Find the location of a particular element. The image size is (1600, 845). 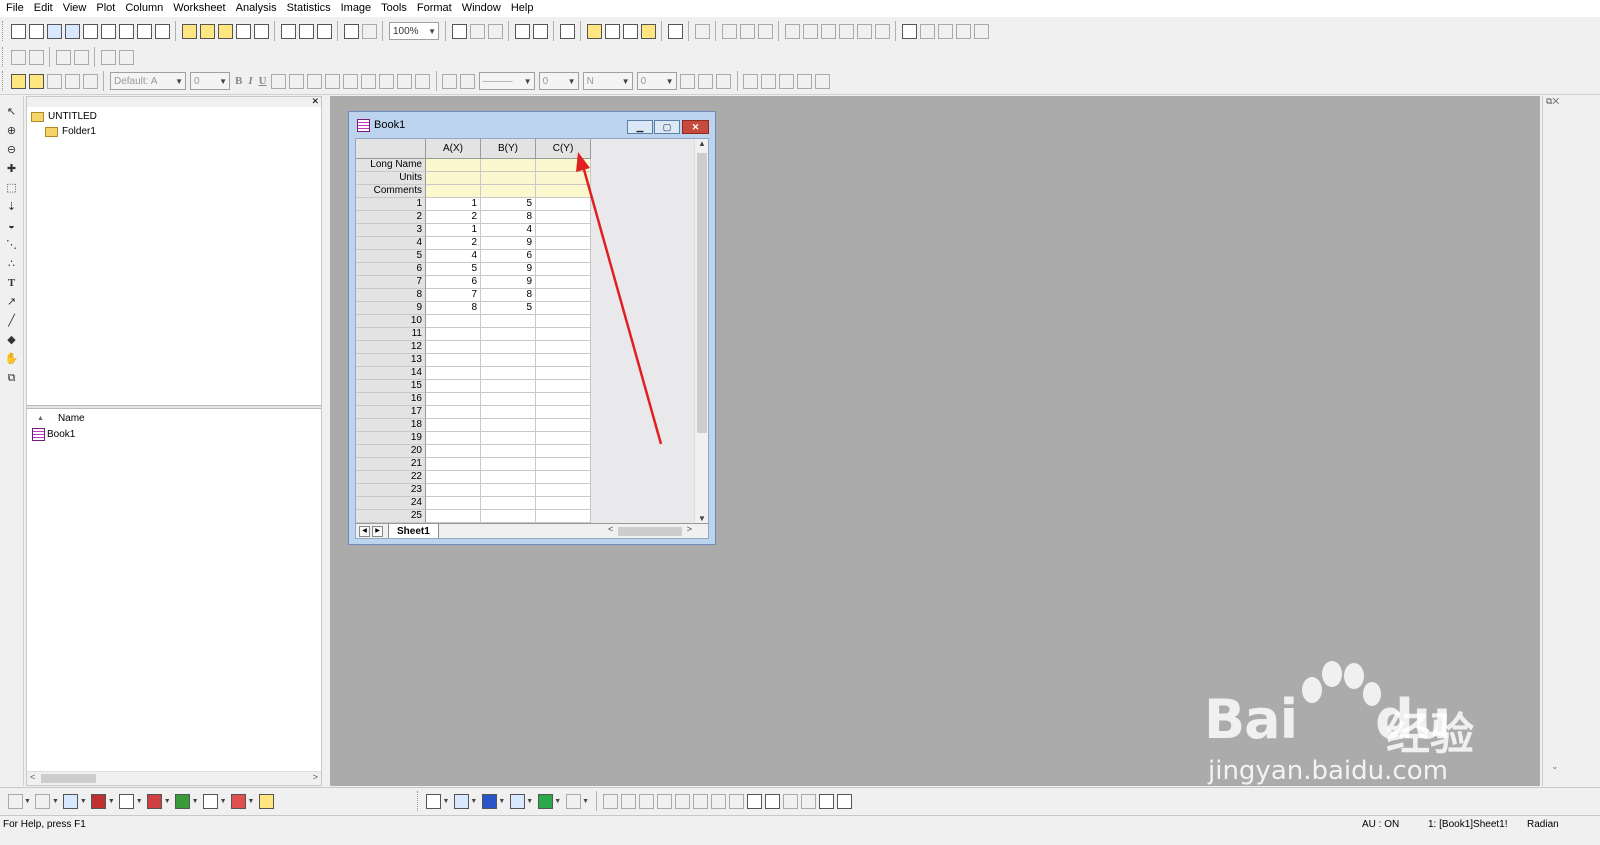

sheet-prev-icon: ◀ is located at coordinates (364, 531).